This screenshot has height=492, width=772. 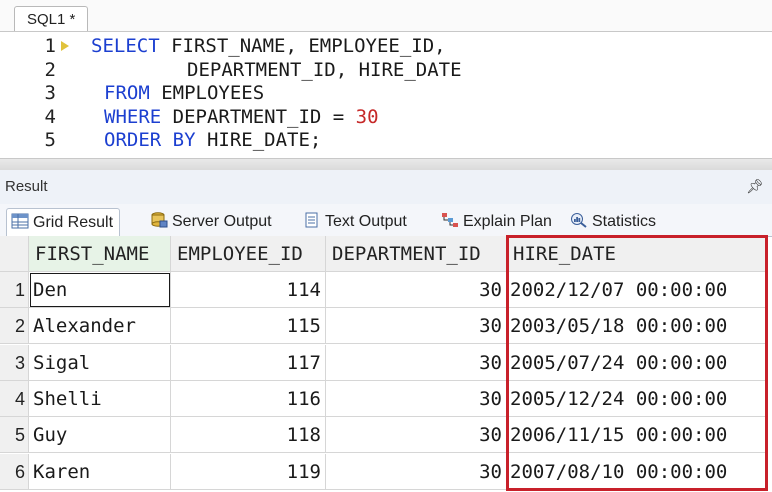 I want to click on code-text: ORDER BY HIRE_DATE;, so click(x=212, y=140).